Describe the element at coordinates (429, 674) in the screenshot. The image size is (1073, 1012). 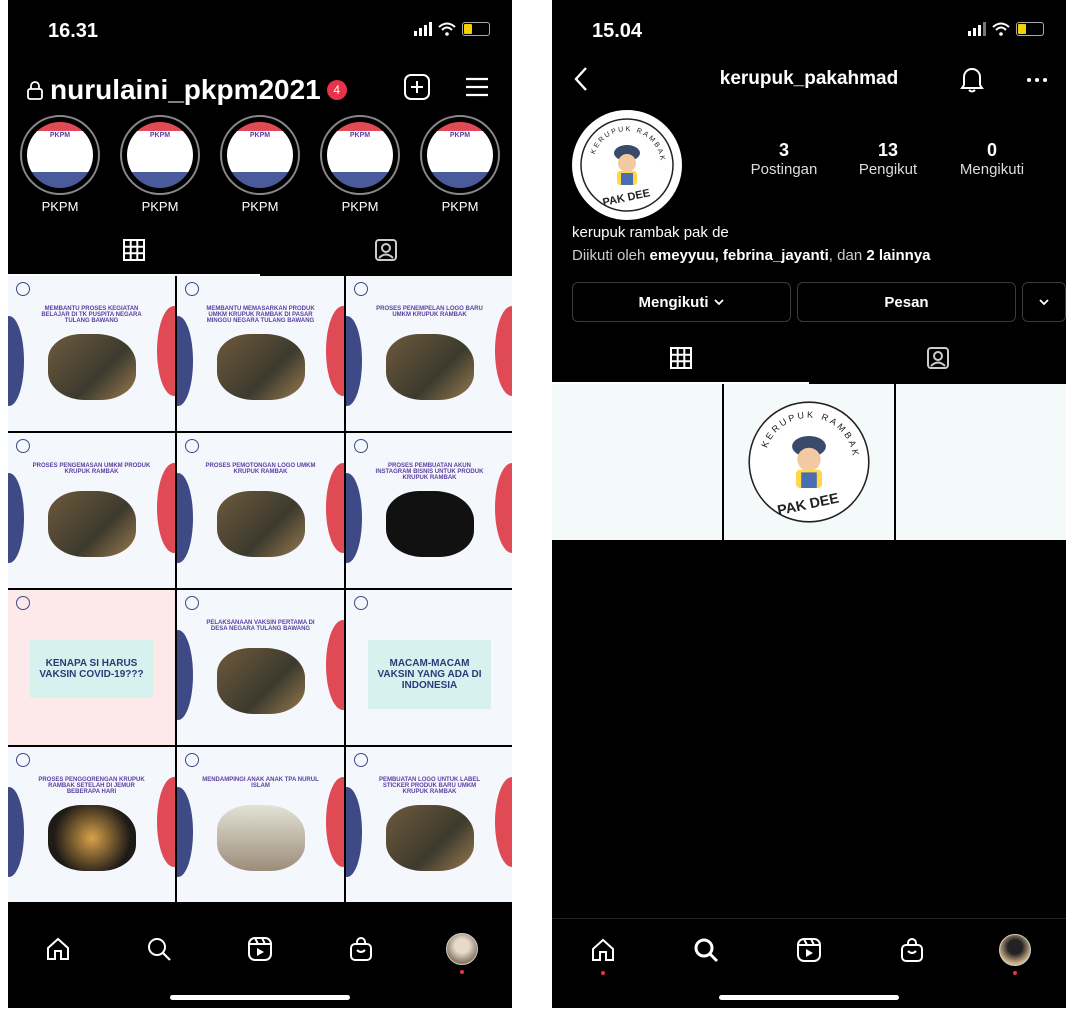
I see `post-caption: MACAM-MACAM VAKSIN YANG ADA DI INDONESIA` at that location.